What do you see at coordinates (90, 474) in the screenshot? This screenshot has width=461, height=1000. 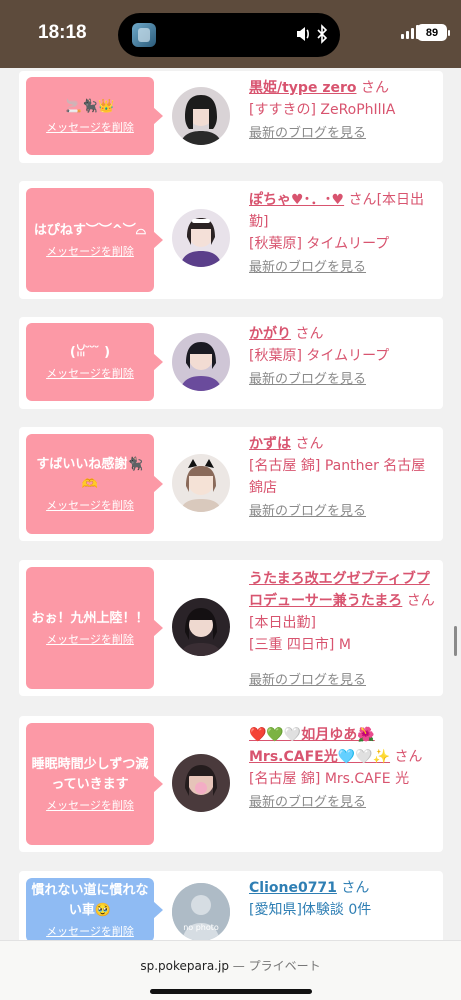 I see `message-text: すばいいね感謝🐈‍⬛🫶` at bounding box center [90, 474].